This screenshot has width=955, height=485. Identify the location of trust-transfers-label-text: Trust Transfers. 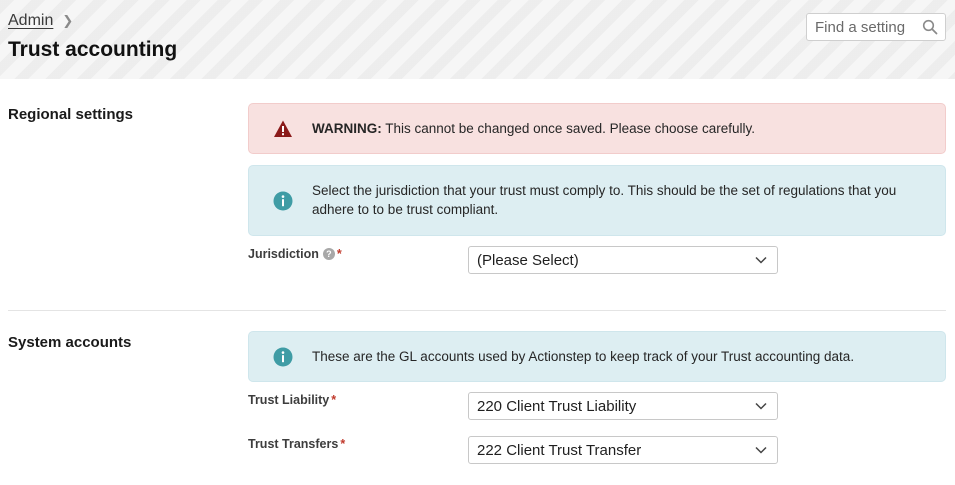
(293, 444).